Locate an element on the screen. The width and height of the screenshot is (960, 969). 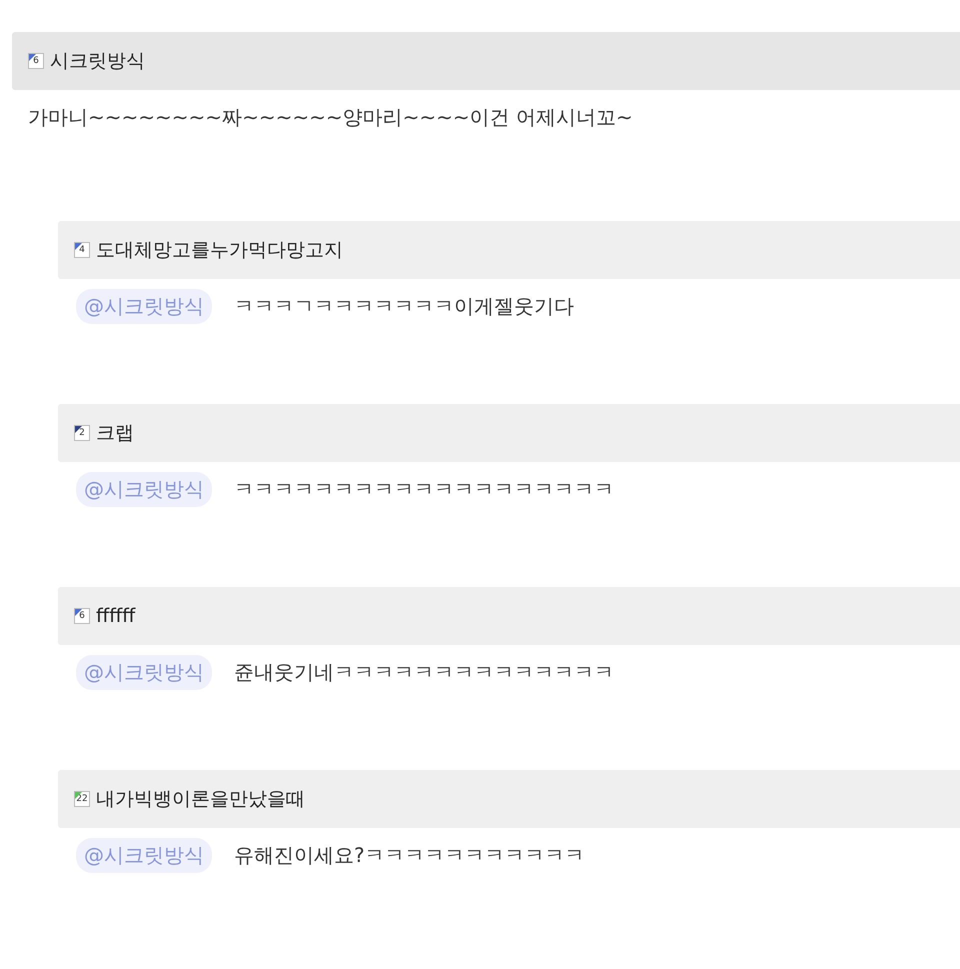
reply-text: ㅋㅋㅋㄱㅋㅋㅋㅋㅋㅋㅋ이게젤웃기다 is located at coordinates (404, 306).